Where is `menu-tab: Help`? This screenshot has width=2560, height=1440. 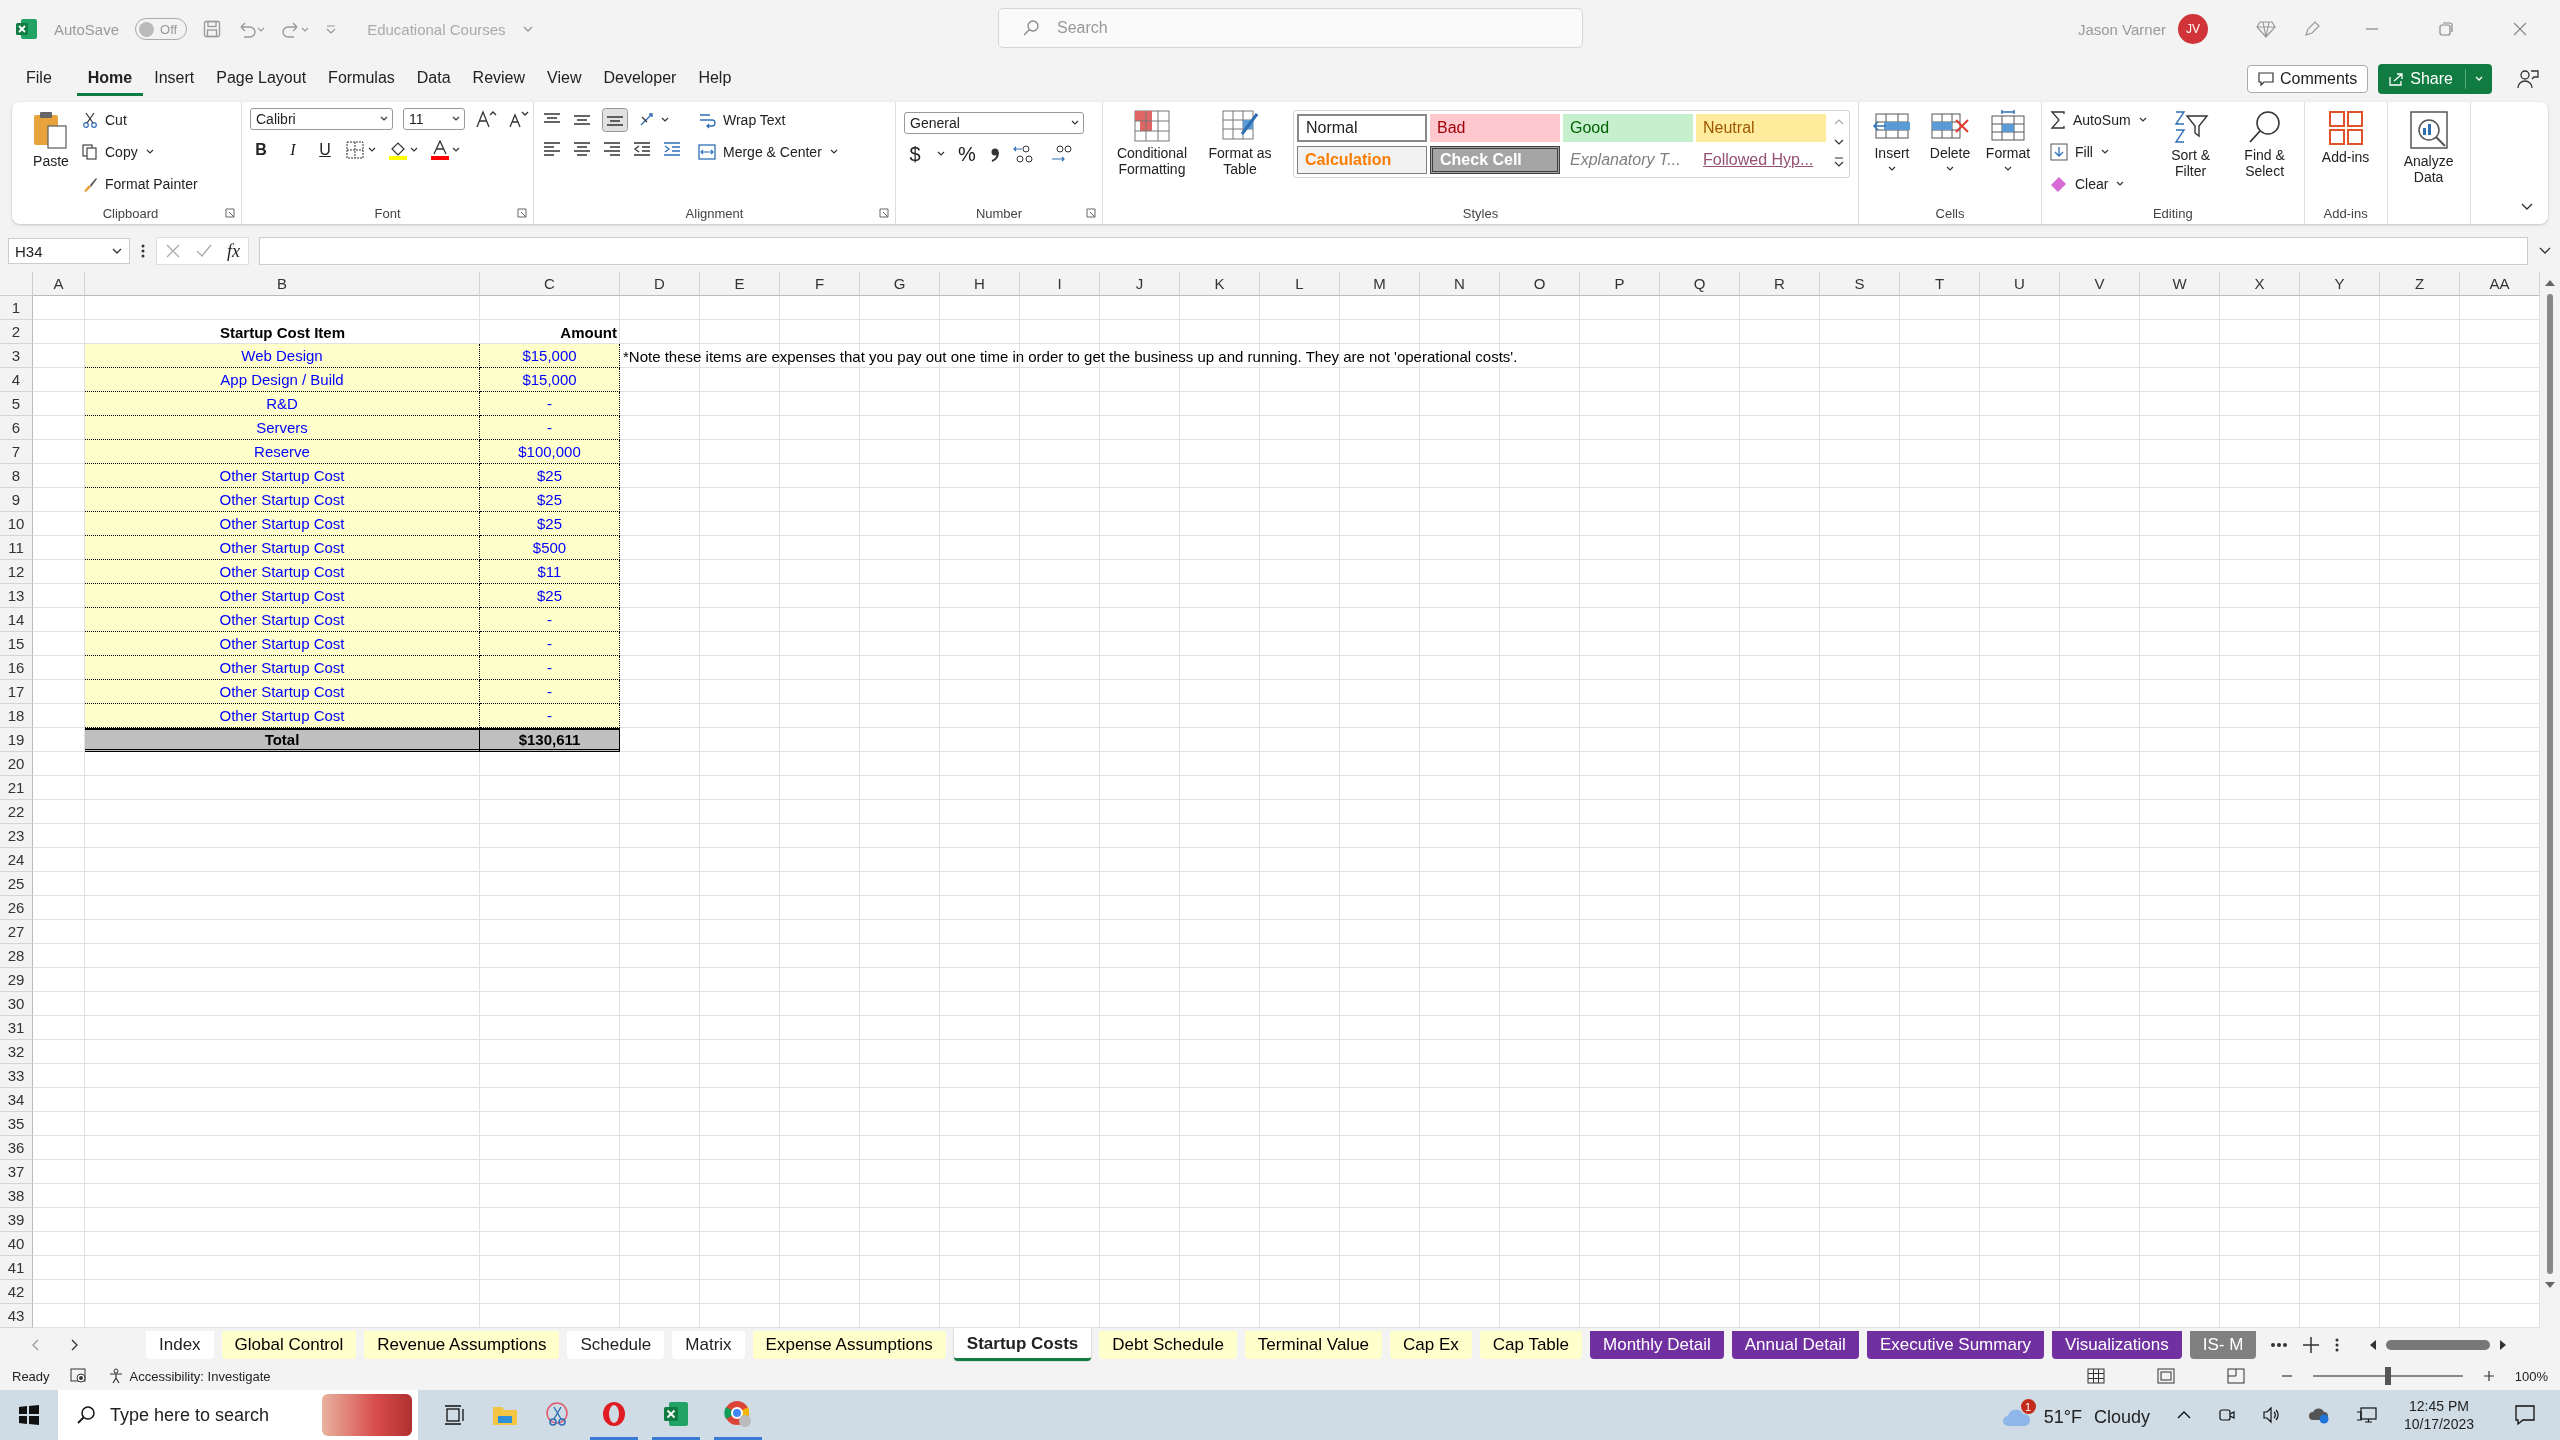
menu-tab: Help is located at coordinates (715, 79).